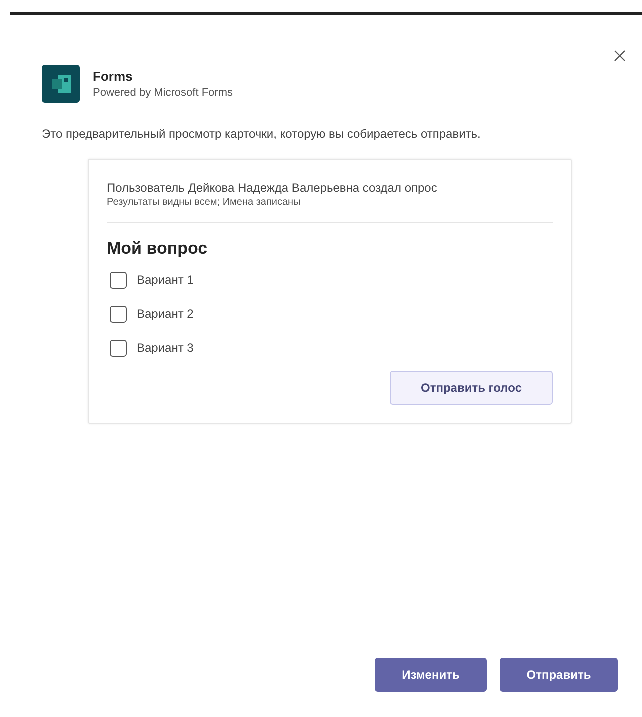 The image size is (642, 717). What do you see at coordinates (163, 93) in the screenshot?
I see `app-subtitle: Powered by Microsoft Forms` at bounding box center [163, 93].